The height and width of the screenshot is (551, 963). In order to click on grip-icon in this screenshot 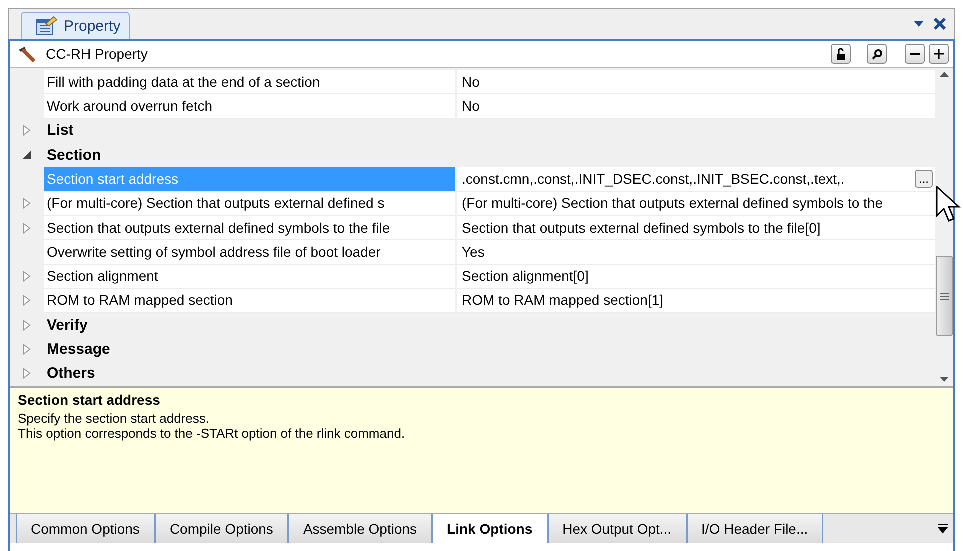, I will do `click(944, 296)`.